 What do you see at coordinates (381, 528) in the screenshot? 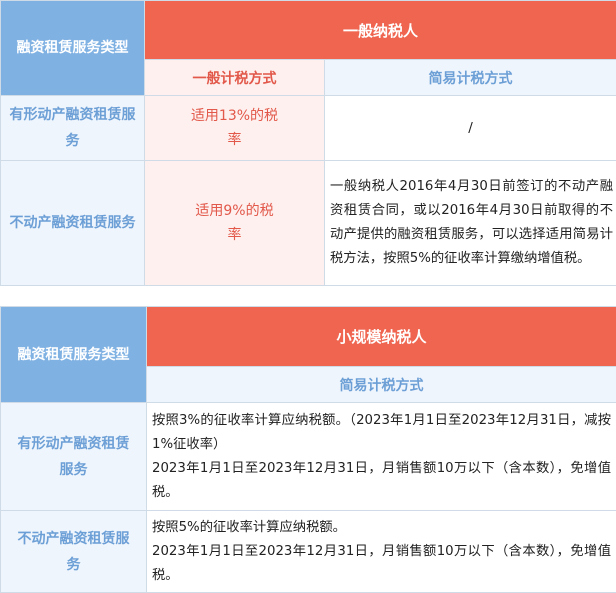
I see `small-real-estate-rate: 按照5%的征收率计算应纳税额。` at bounding box center [381, 528].